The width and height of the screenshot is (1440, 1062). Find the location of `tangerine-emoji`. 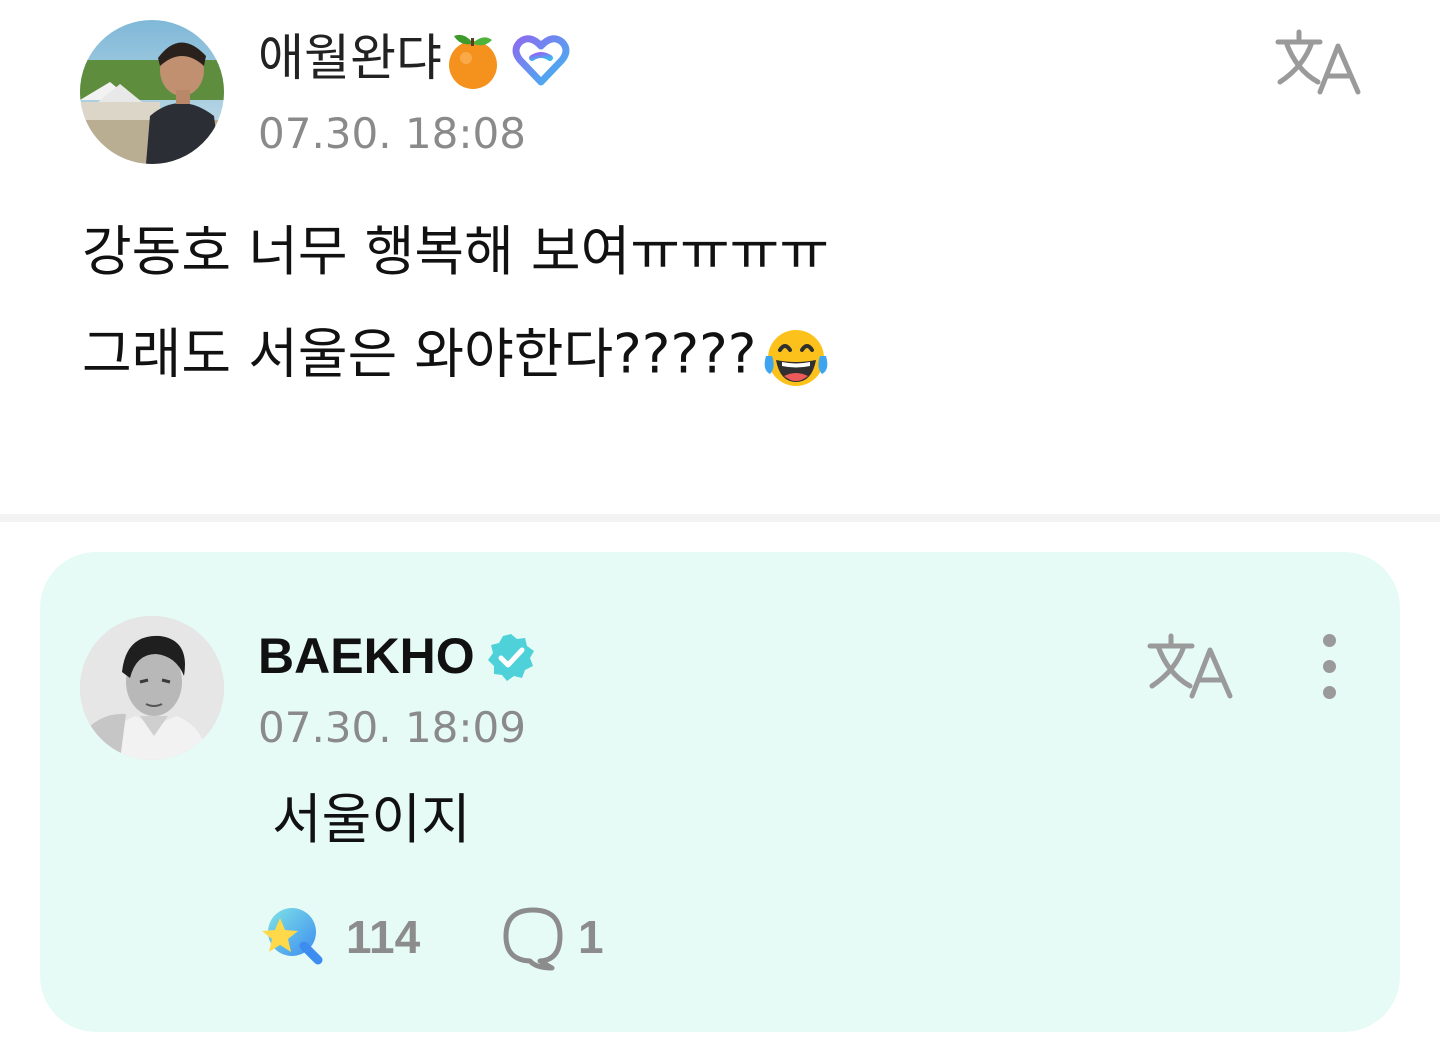

tangerine-emoji is located at coordinates (473, 61).